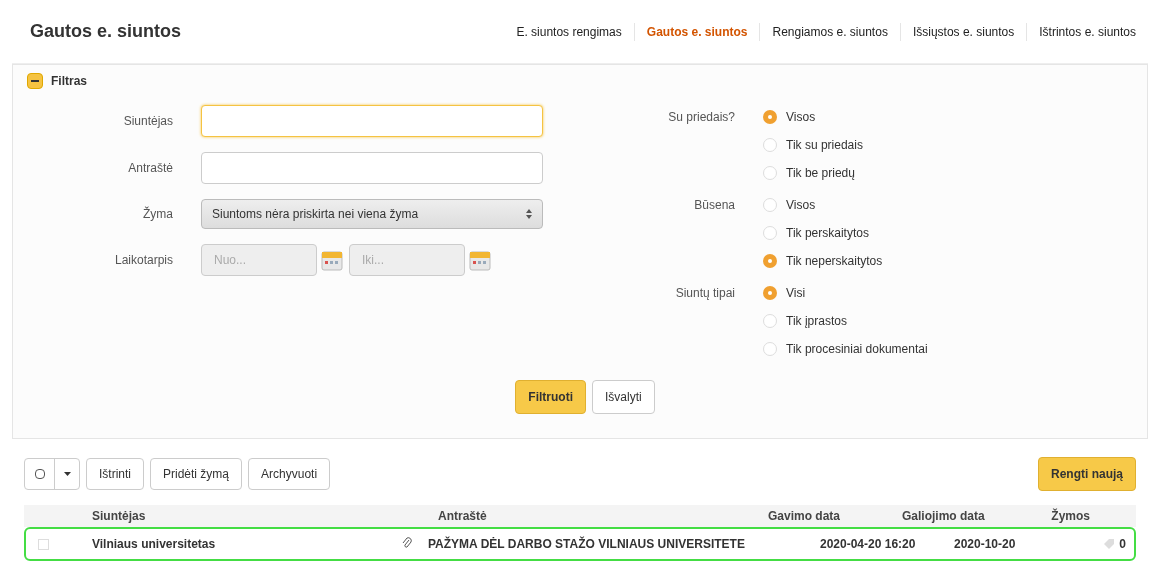 Image resolution: width=1160 pixels, height=563 pixels. What do you see at coordinates (43, 544) in the screenshot?
I see `row-checkbox` at bounding box center [43, 544].